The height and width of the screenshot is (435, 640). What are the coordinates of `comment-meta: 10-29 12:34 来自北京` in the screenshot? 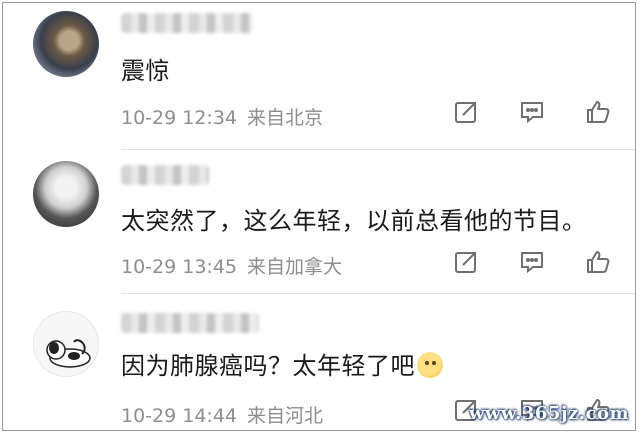 It's located at (222, 116).